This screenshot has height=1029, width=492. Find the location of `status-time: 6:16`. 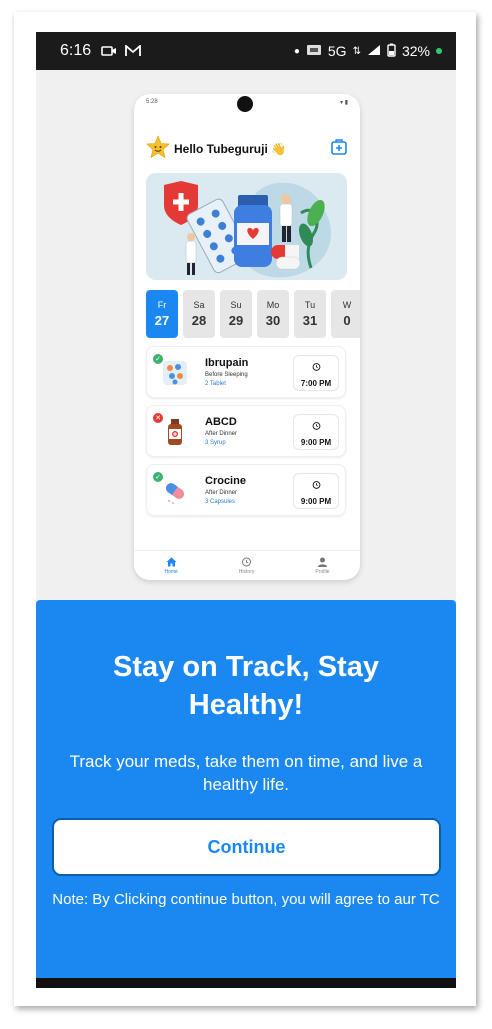

status-time: 6:16 is located at coordinates (76, 50).